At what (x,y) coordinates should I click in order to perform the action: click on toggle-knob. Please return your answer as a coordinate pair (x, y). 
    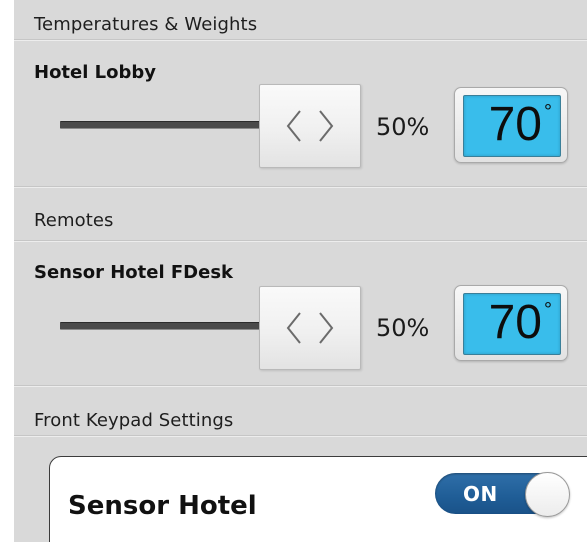
    Looking at the image, I should click on (547, 494).